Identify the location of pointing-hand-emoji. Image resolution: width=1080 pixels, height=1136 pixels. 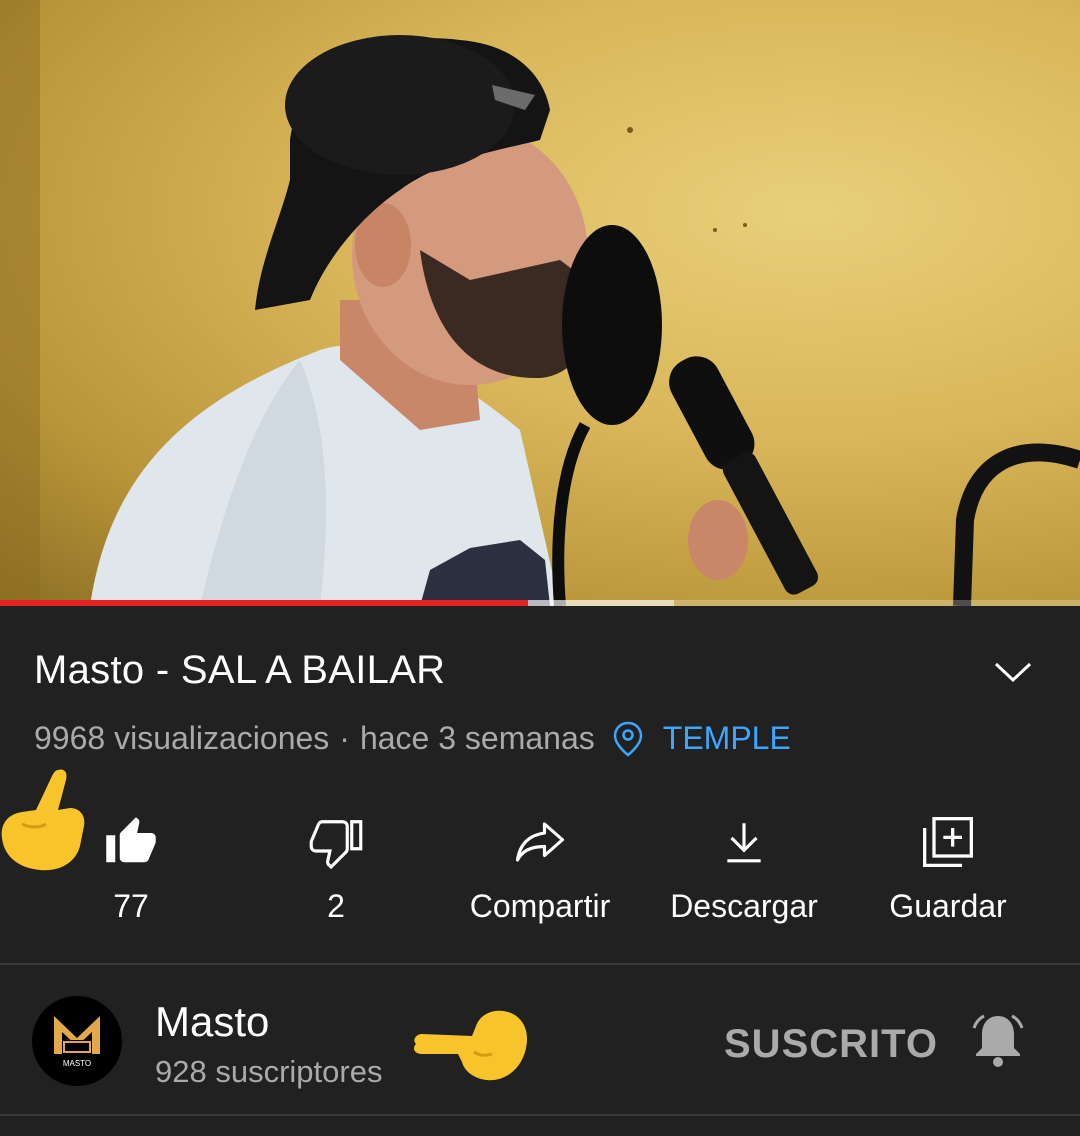
(470, 1046).